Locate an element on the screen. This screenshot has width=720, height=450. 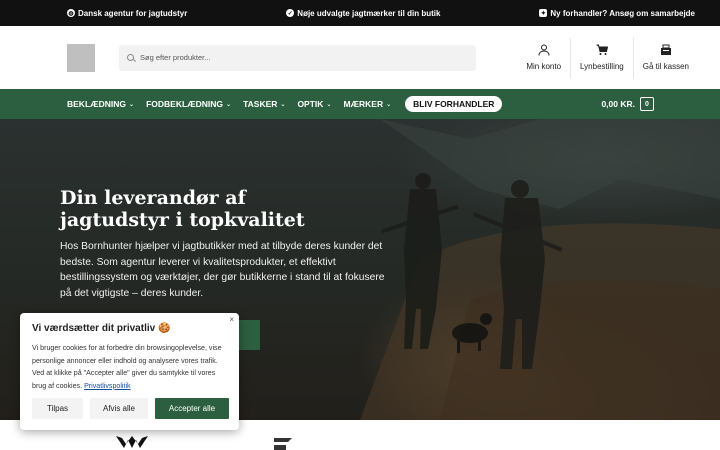
nav-item-label: TASKER is located at coordinates (260, 104).